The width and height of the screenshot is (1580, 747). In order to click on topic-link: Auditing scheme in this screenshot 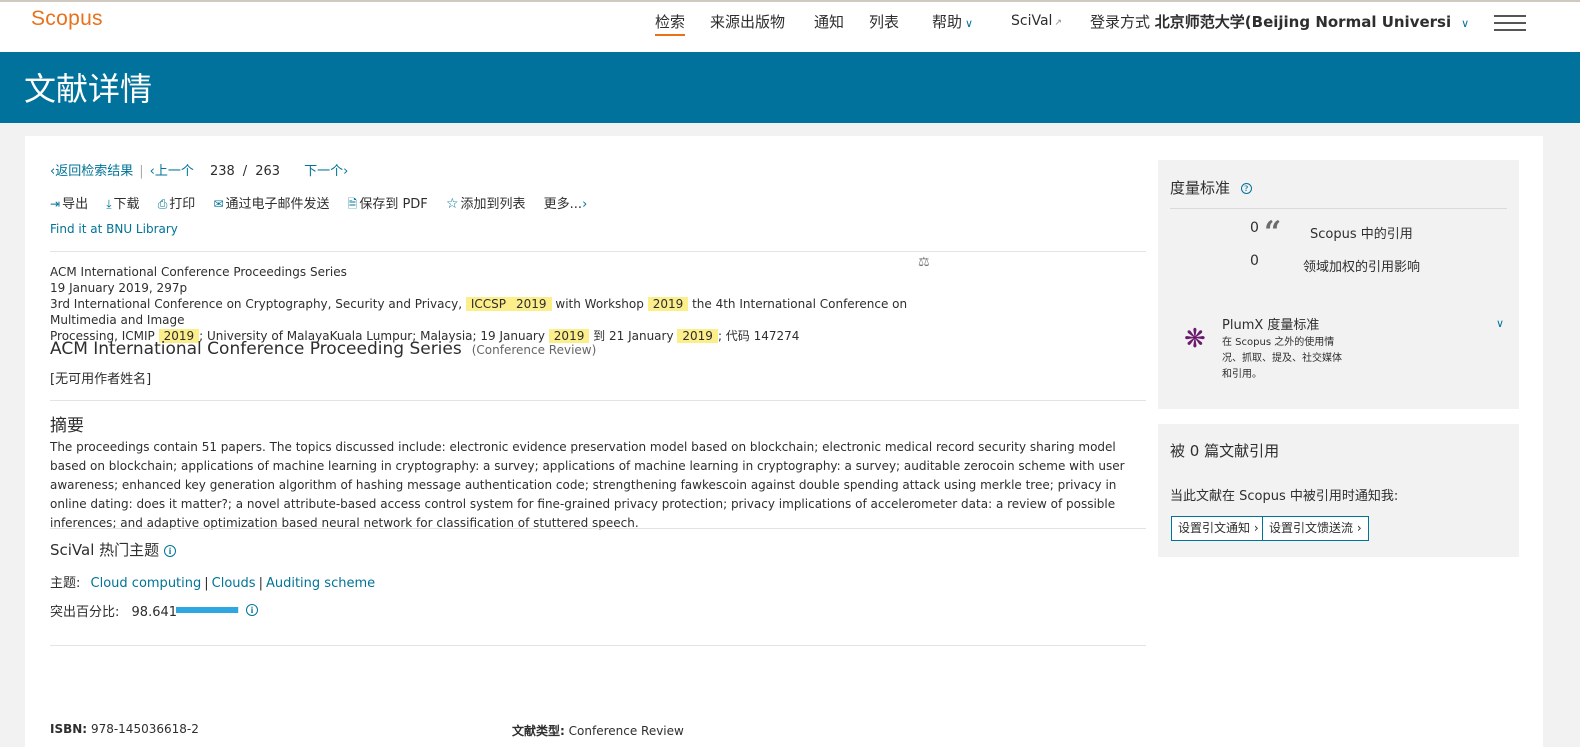, I will do `click(320, 583)`.